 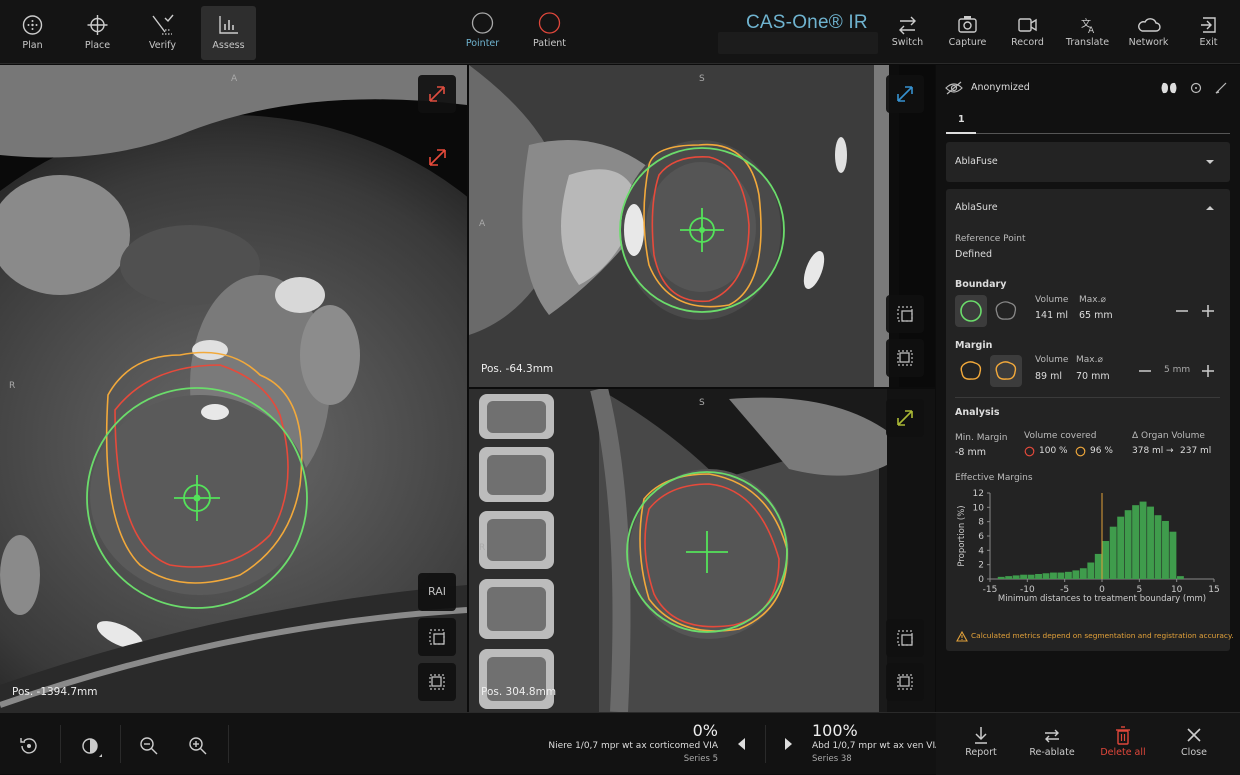 I want to click on re-ablate-button: Re-ablate, so click(x=1052, y=735).